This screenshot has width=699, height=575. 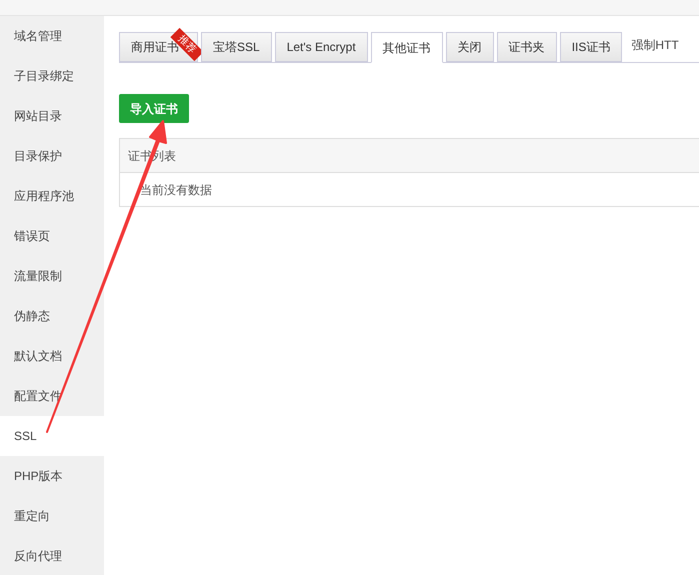 I want to click on sidebar-item: SSL, so click(x=52, y=436).